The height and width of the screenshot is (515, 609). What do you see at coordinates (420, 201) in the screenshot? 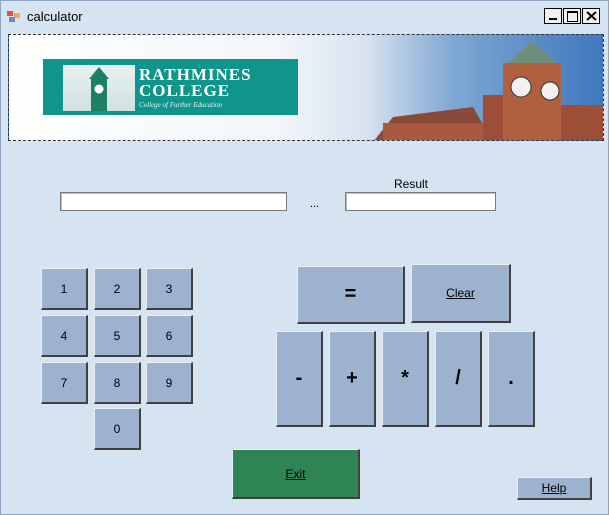
I see `result-output` at bounding box center [420, 201].